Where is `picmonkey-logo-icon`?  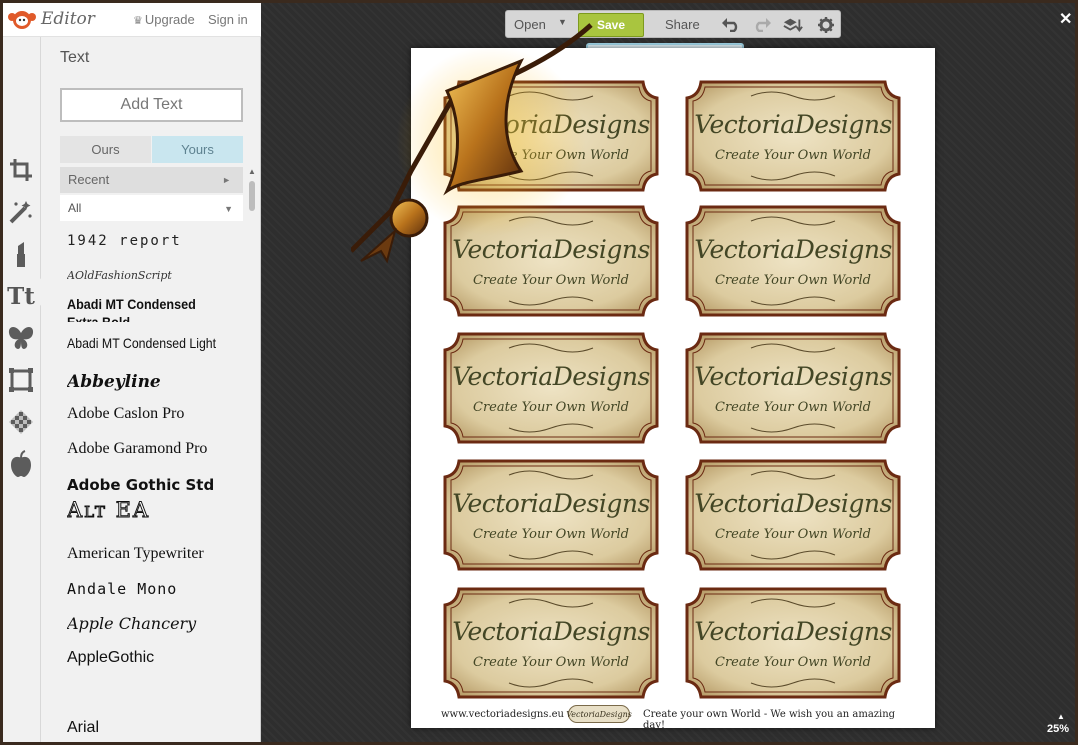
picmonkey-logo-icon is located at coordinates (22, 19).